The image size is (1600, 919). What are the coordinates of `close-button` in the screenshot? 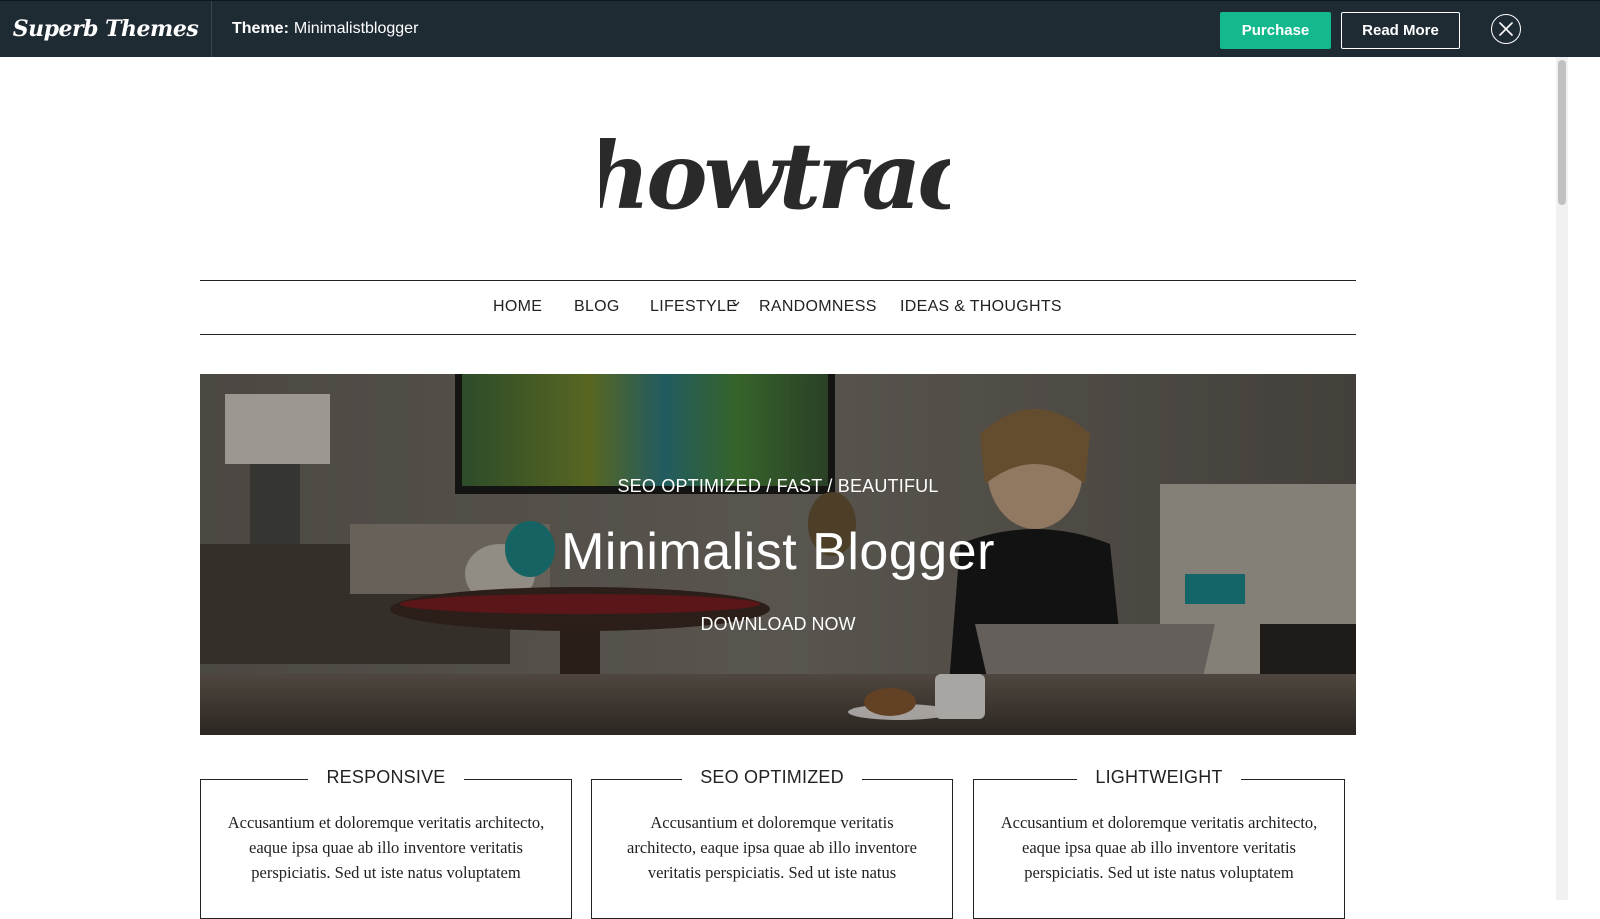 It's located at (1506, 29).